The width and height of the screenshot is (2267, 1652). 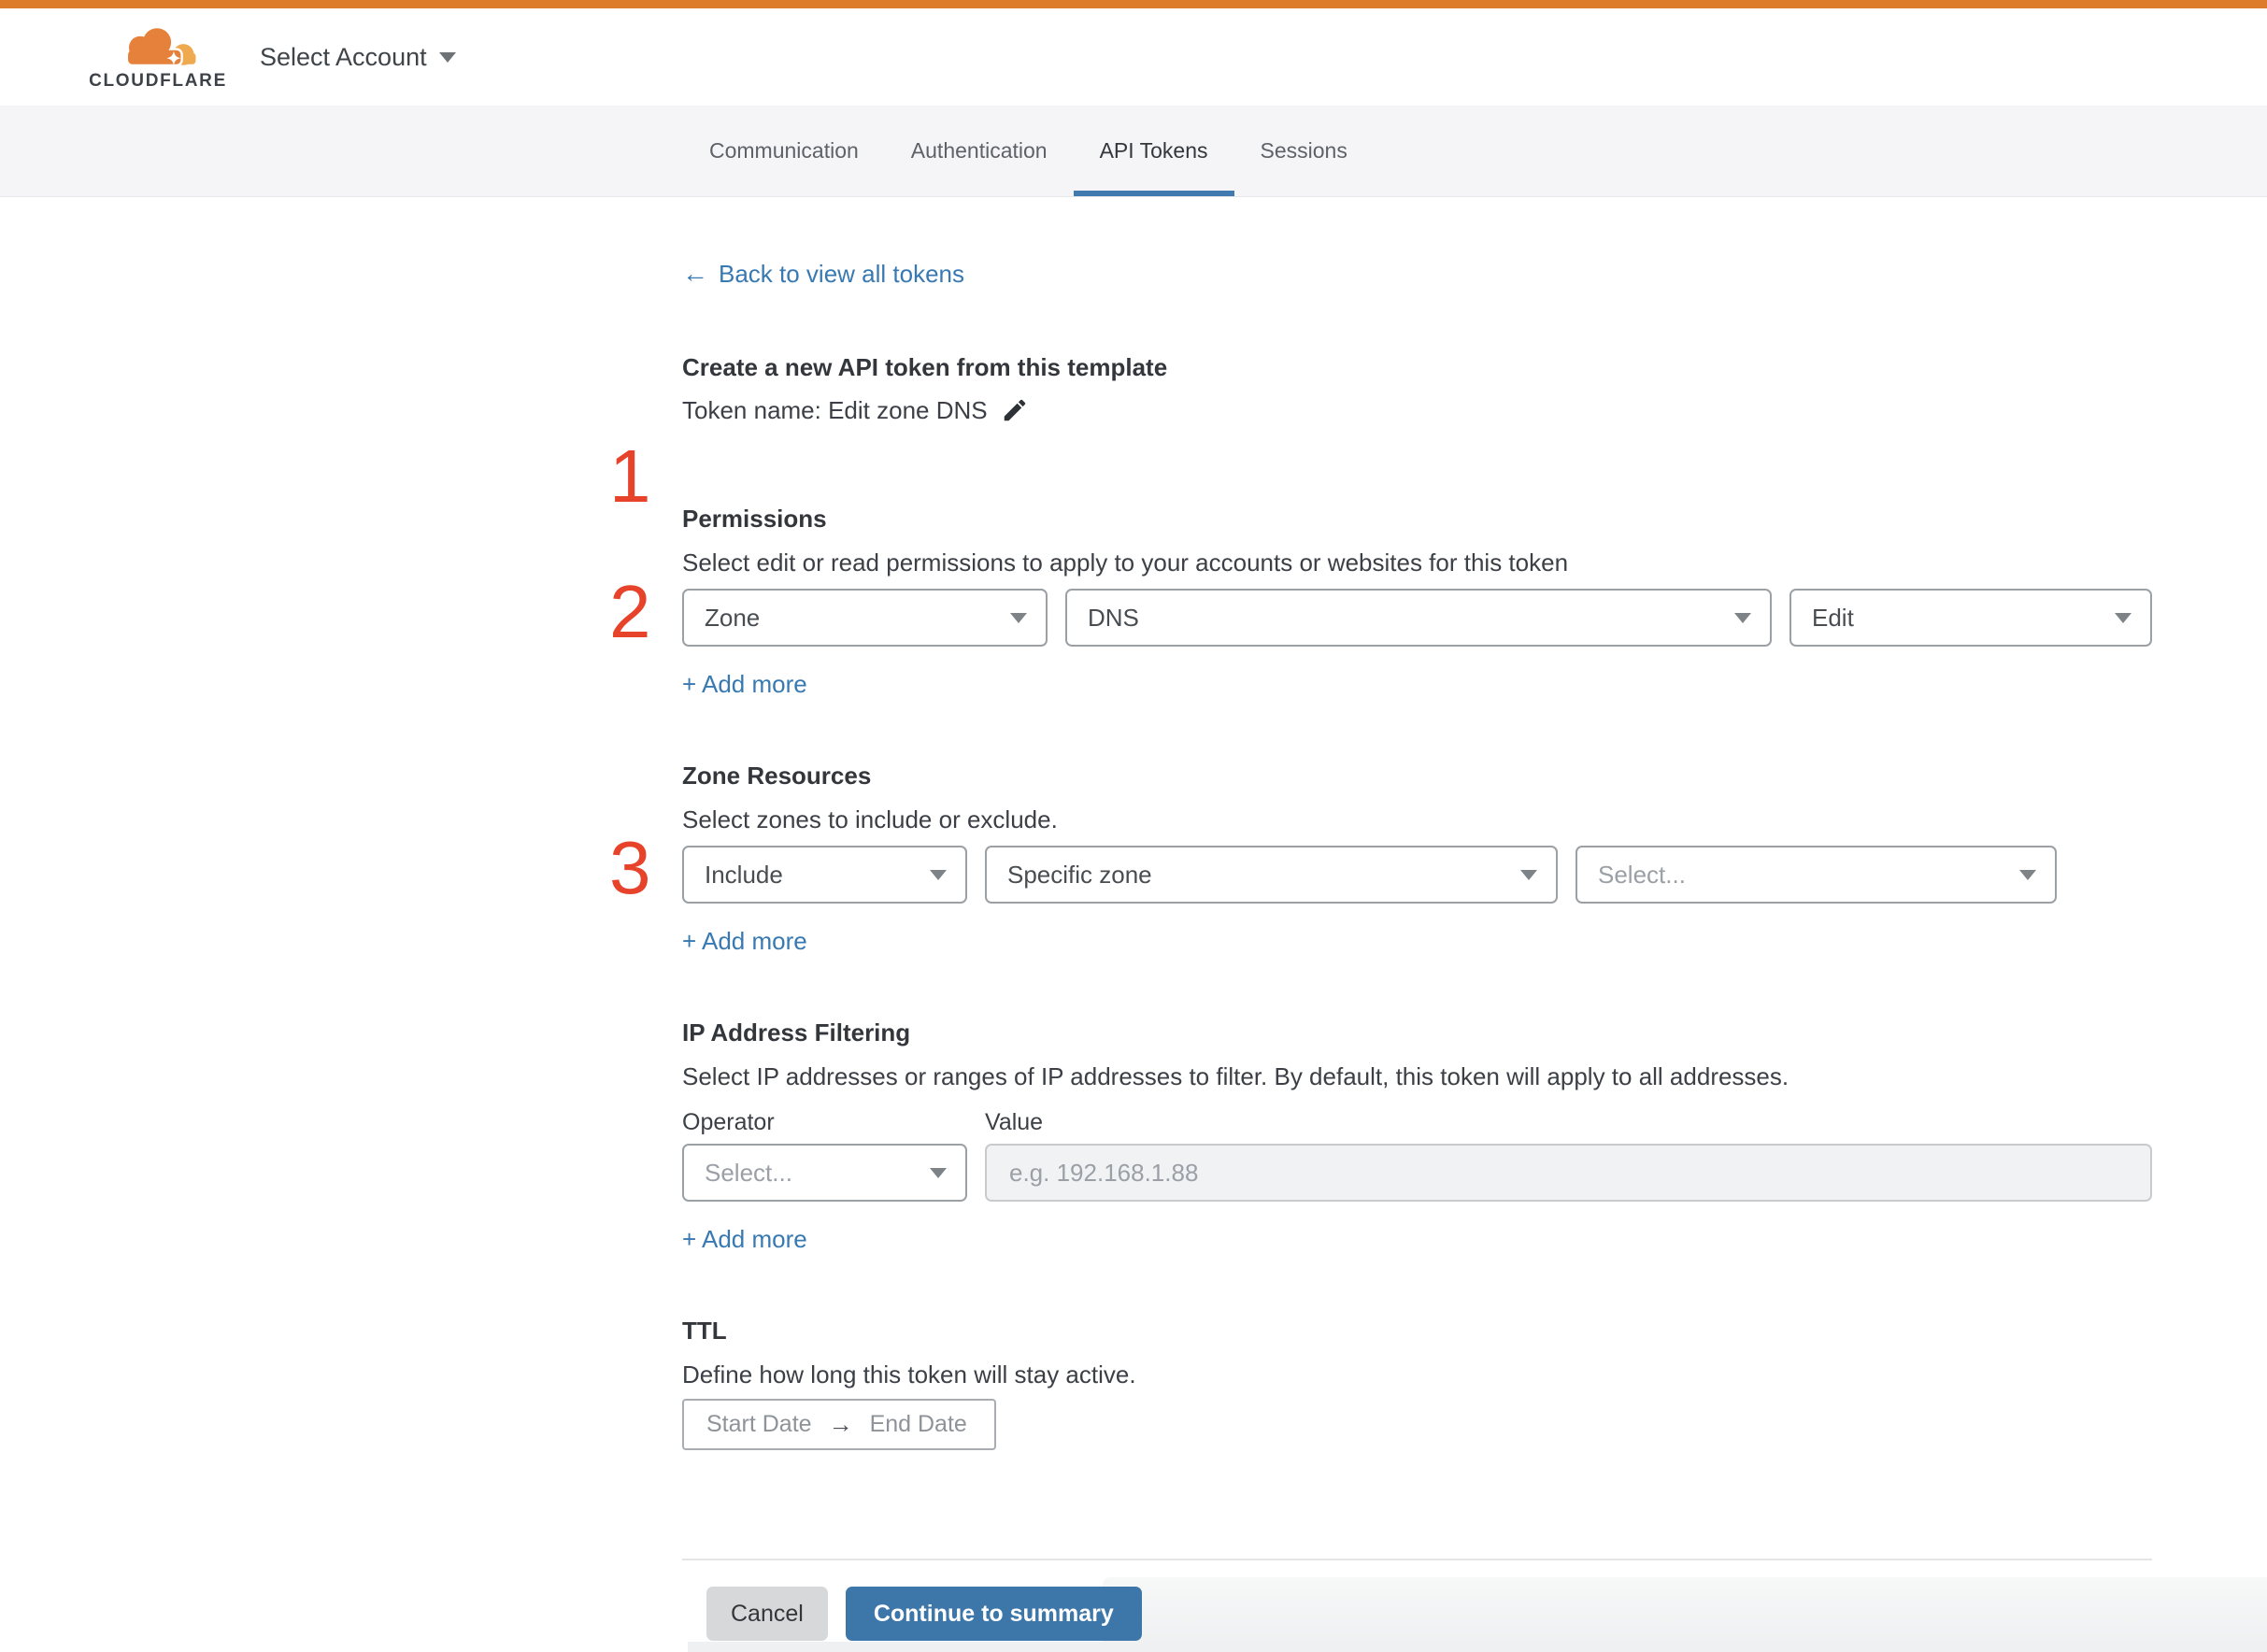 I want to click on ip-filtering-heading: IP Address Filtering, so click(x=797, y=1032).